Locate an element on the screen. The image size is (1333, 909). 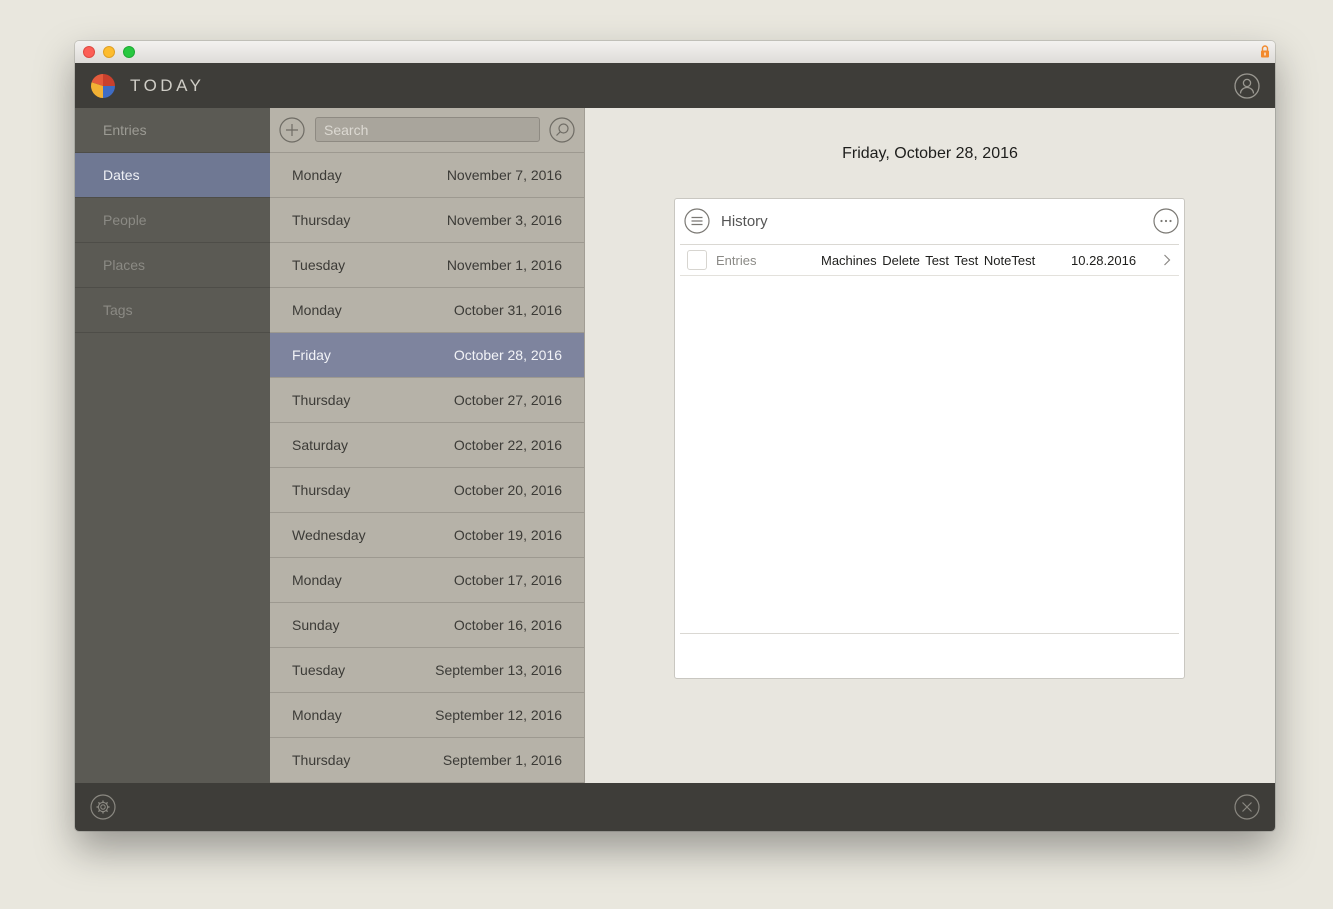
sidebar-item-people: People is located at coordinates (172, 220).